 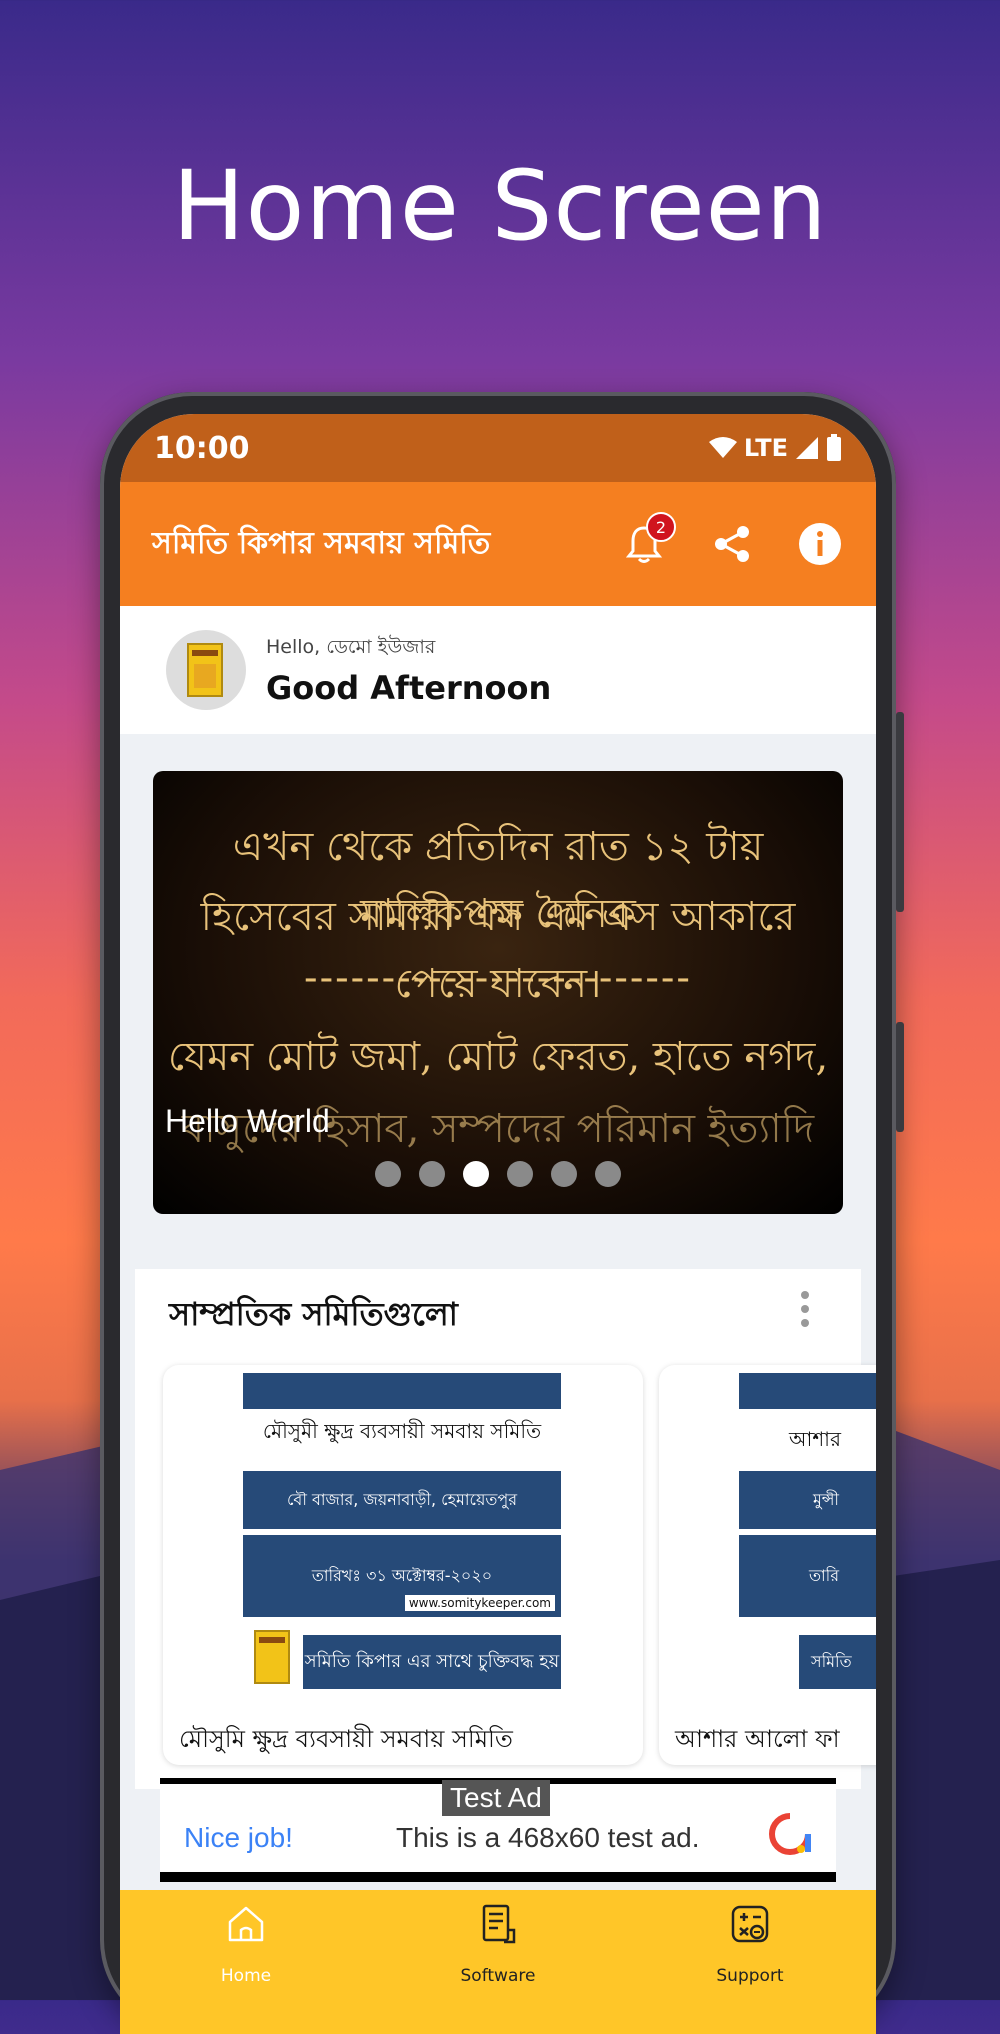 What do you see at coordinates (661, 527) in the screenshot?
I see `notification-badge: 2` at bounding box center [661, 527].